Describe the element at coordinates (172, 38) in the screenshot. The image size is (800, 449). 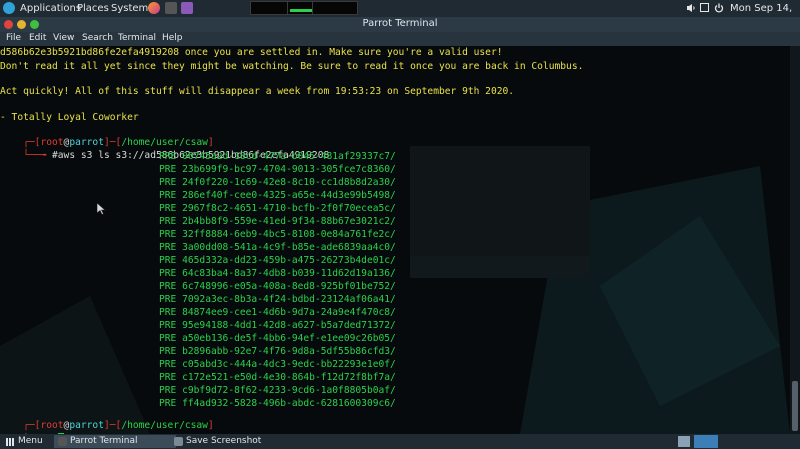
I see `menu-help: Help` at that location.